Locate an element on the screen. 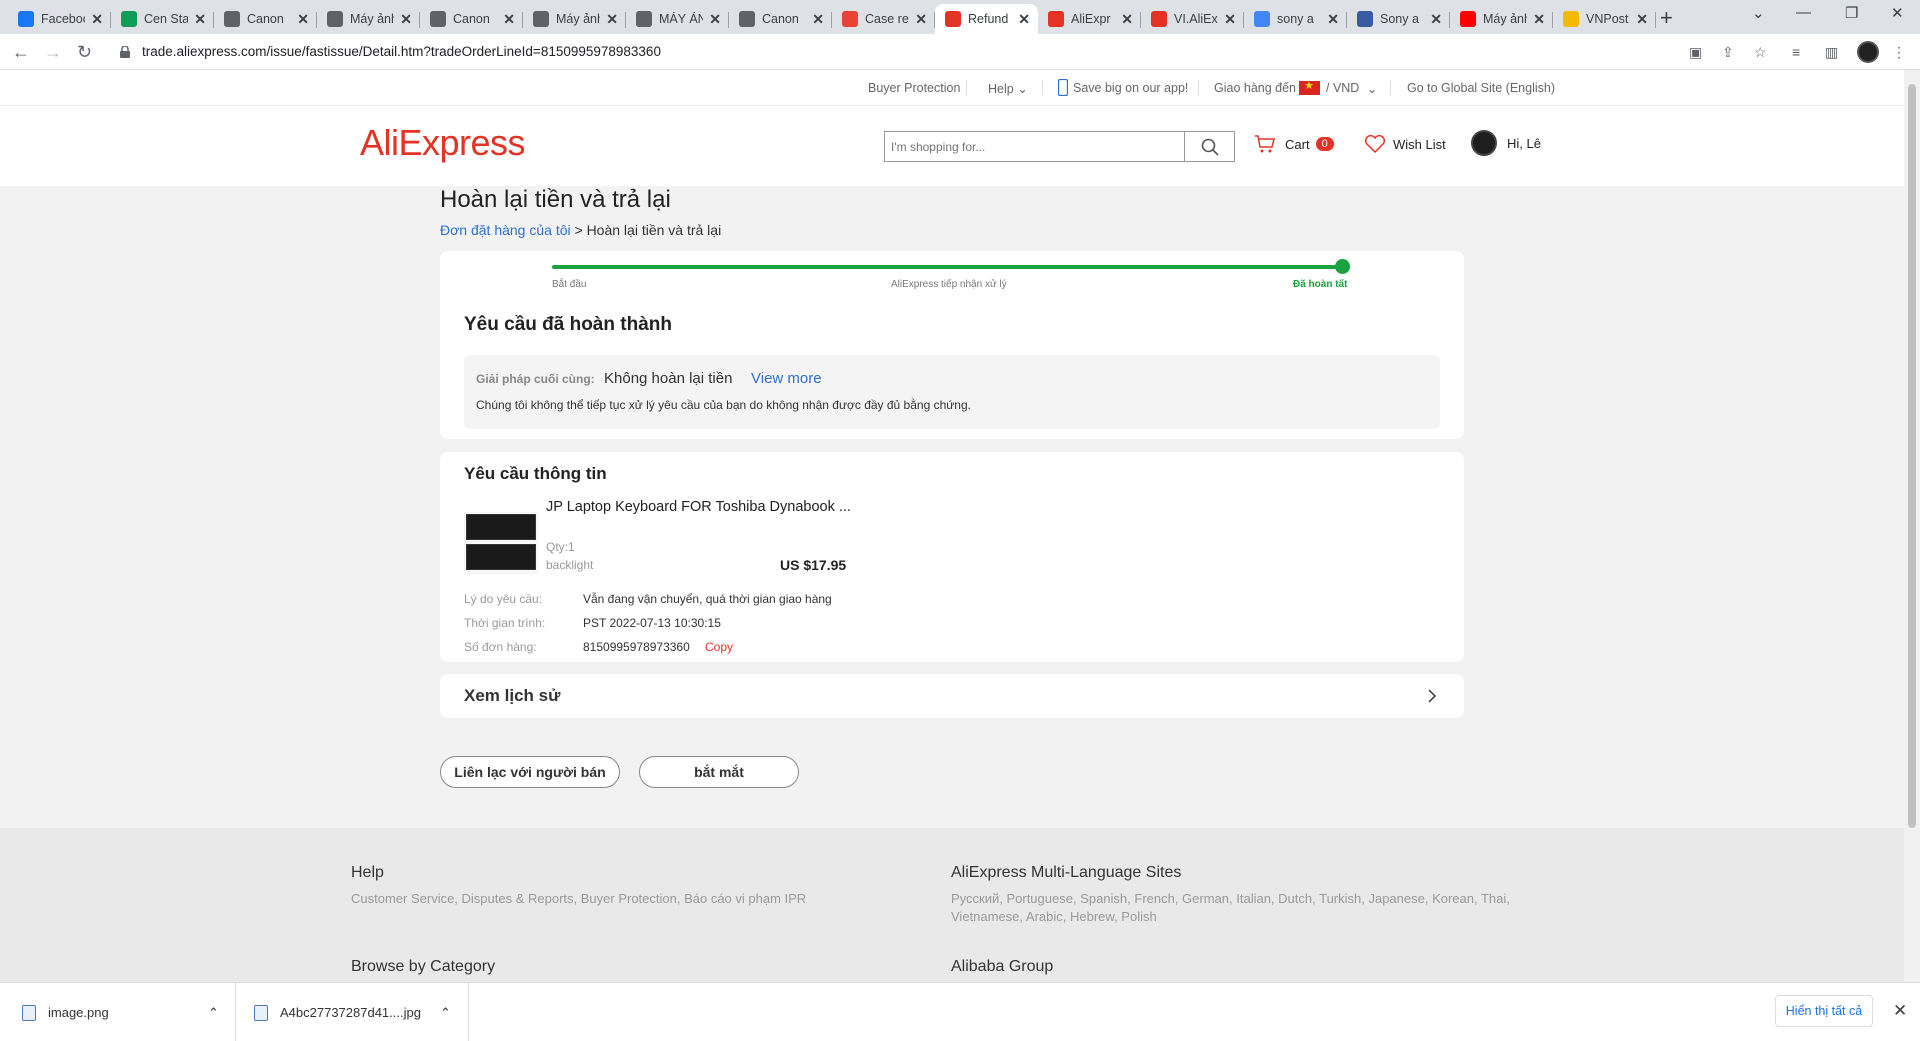 The image size is (1920, 1041). tab-title: Refund is located at coordinates (988, 19).